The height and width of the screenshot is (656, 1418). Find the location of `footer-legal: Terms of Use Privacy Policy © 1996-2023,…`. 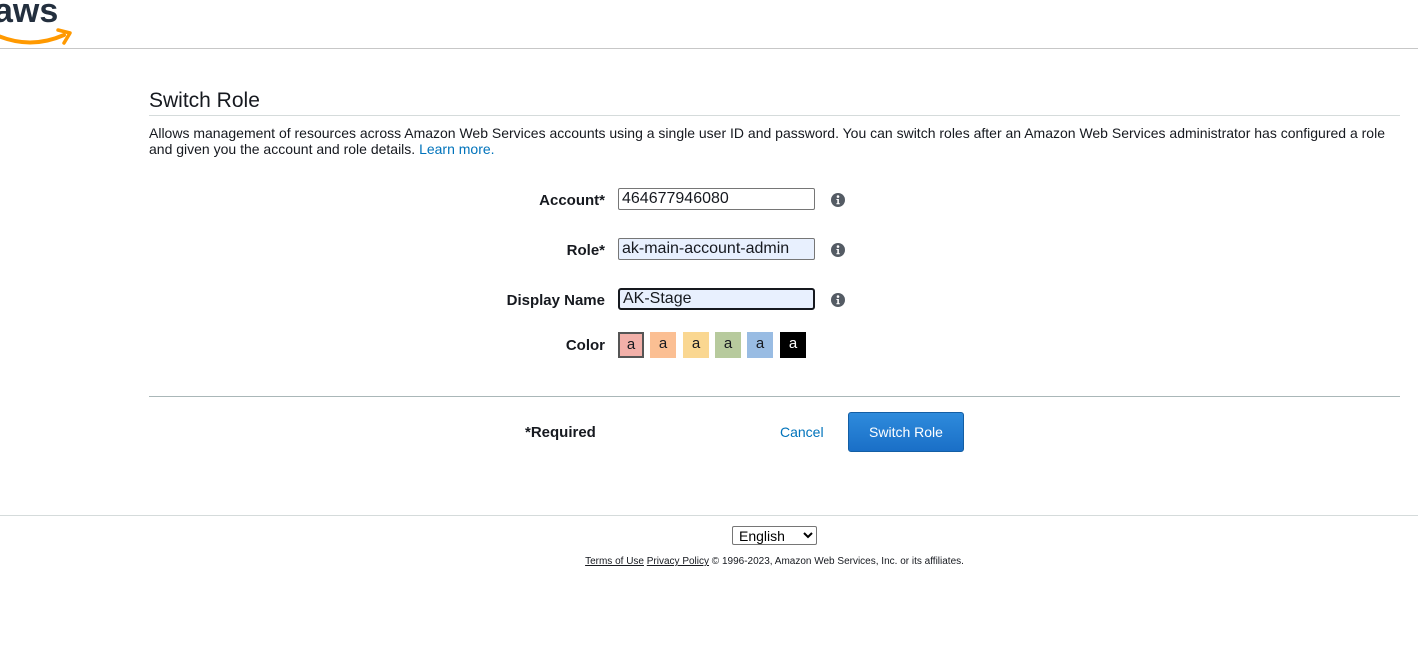

footer-legal: Terms of Use Privacy Policy © 1996-2023,… is located at coordinates (709, 561).